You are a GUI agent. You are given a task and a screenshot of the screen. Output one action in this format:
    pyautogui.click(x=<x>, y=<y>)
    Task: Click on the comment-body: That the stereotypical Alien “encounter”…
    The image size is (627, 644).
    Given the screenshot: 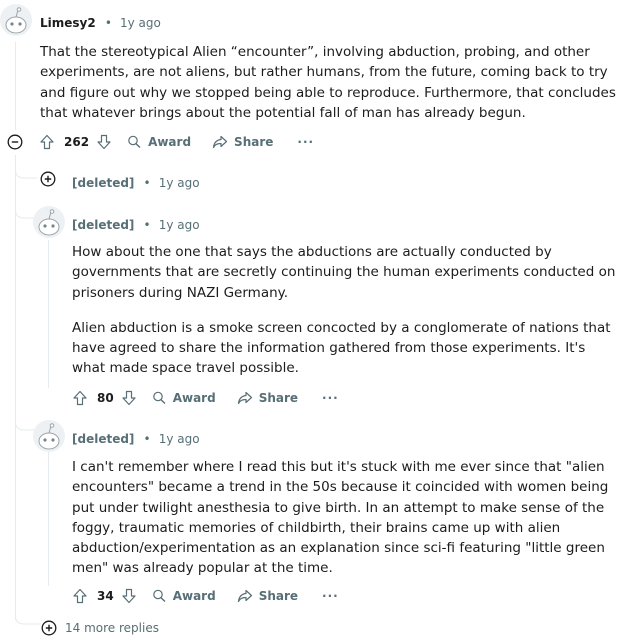 What is the action you would take?
    pyautogui.click(x=330, y=82)
    